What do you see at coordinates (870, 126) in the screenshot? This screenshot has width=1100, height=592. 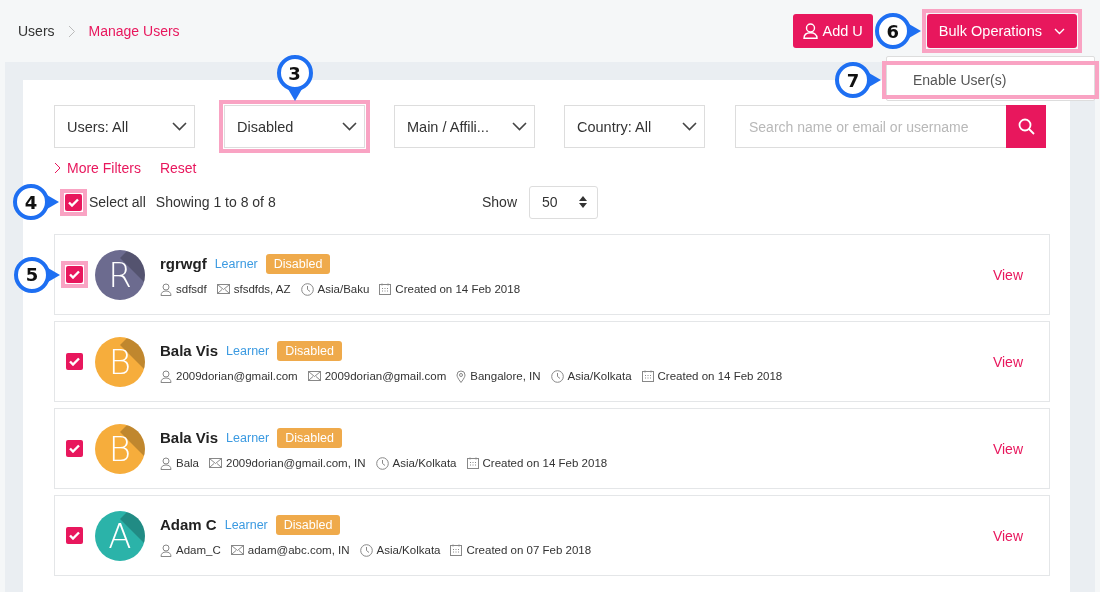 I see `search-field: Search name or email or username` at bounding box center [870, 126].